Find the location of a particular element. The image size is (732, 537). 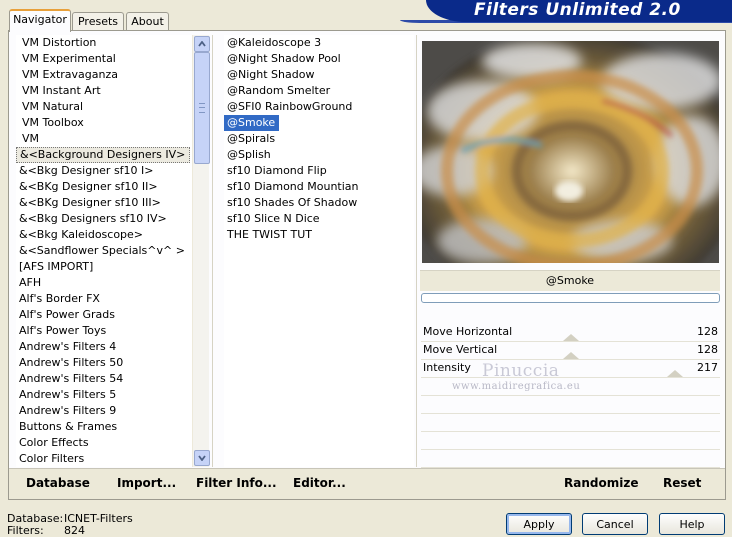

filter-list-item: @Splish is located at coordinates (319, 155).